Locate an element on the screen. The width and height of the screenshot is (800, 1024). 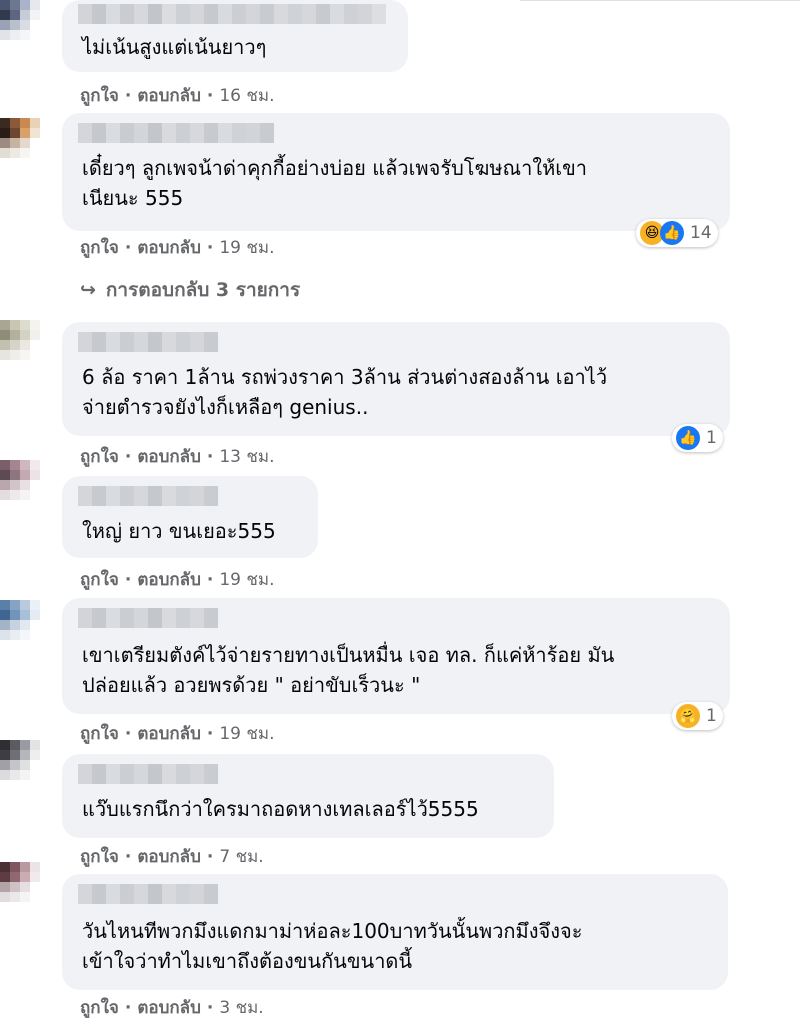
comment-bubble: ไม่เน้นสูงแต่เน้นยาวๆ is located at coordinates (235, 36).